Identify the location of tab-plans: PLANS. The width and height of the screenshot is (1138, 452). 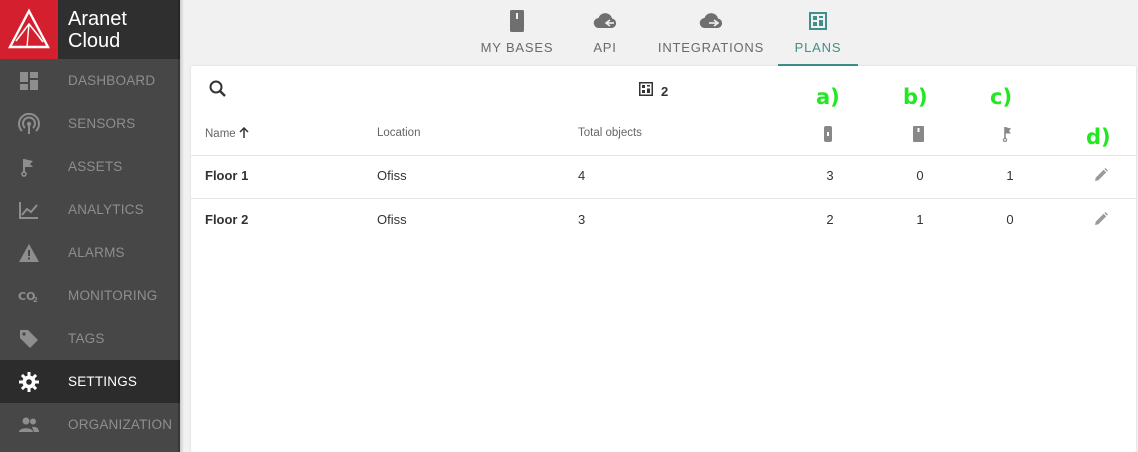
(818, 33).